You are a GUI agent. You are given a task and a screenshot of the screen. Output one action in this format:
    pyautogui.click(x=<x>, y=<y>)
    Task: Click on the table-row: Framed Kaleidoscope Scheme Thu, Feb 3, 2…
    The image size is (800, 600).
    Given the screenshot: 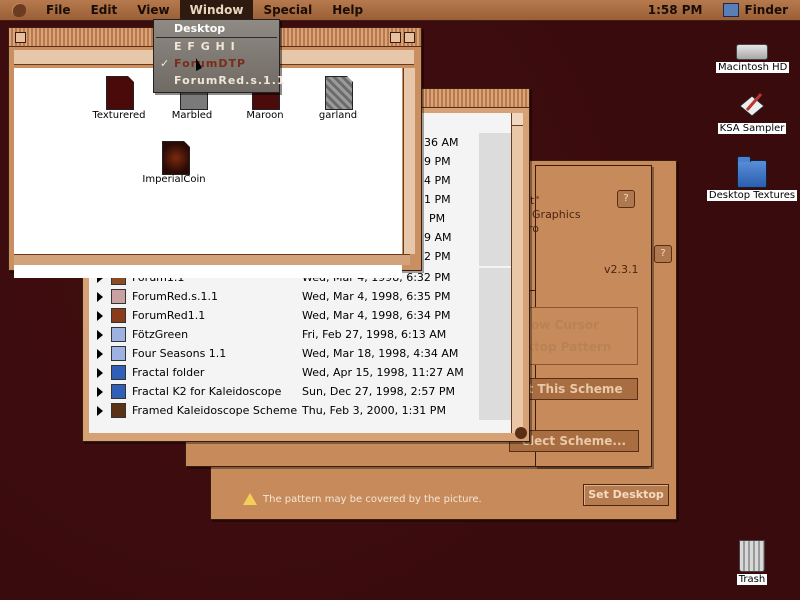 What is the action you would take?
    pyautogui.click(x=300, y=410)
    